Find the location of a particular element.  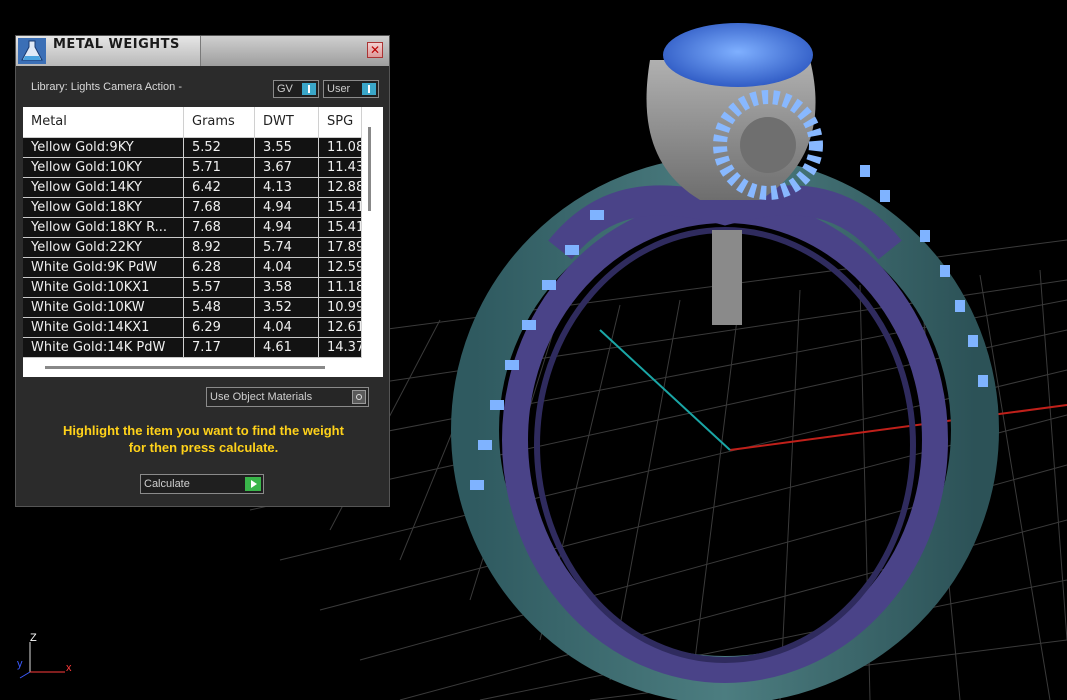

metal-cell: White Gold:10KX1 is located at coordinates (103, 287).